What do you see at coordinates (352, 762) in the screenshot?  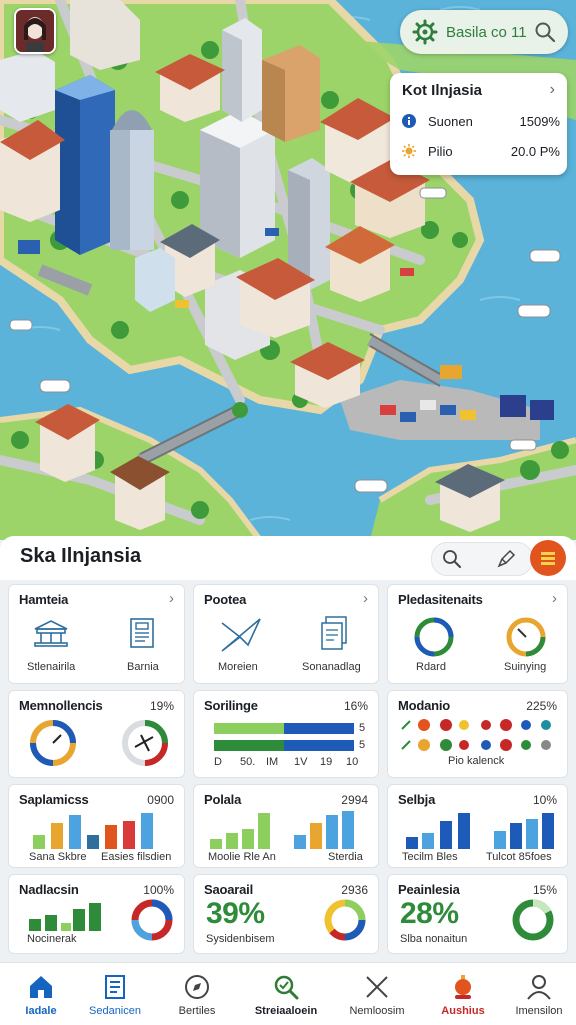 I see `axis-tick: 10` at bounding box center [352, 762].